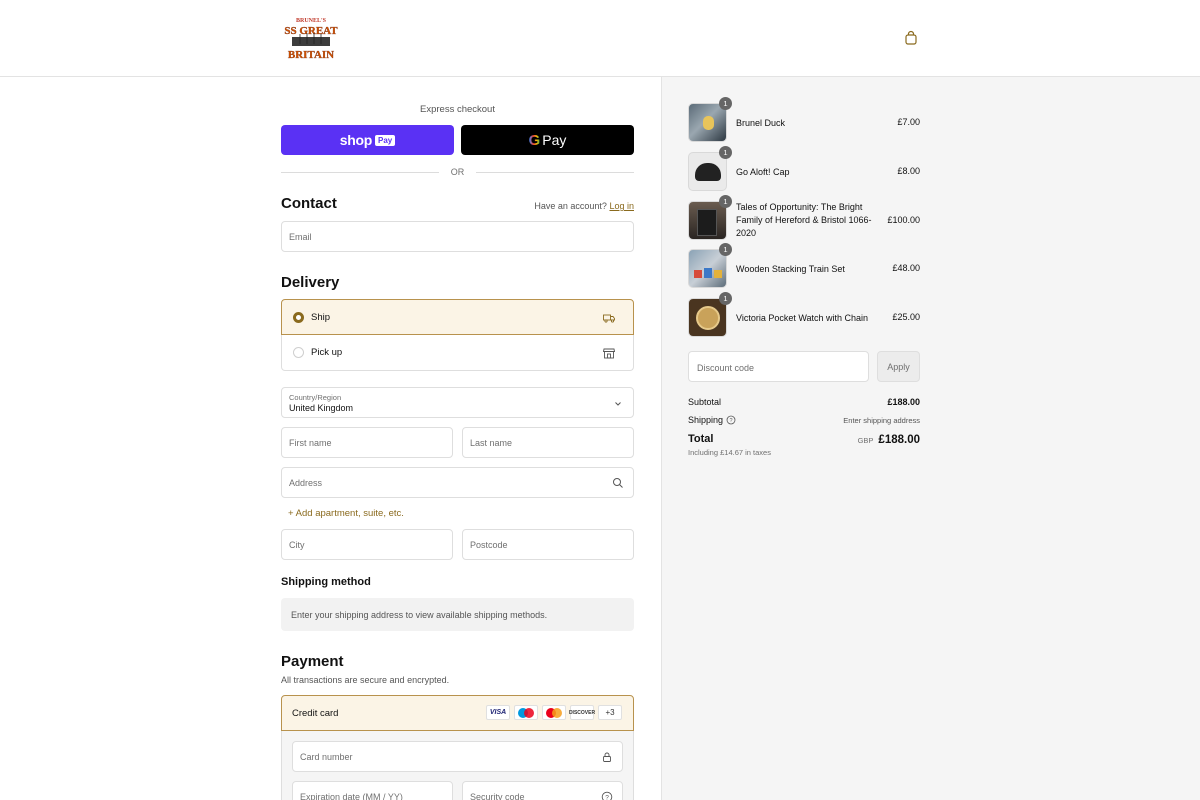  What do you see at coordinates (298, 317) in the screenshot?
I see `ship-radio` at bounding box center [298, 317].